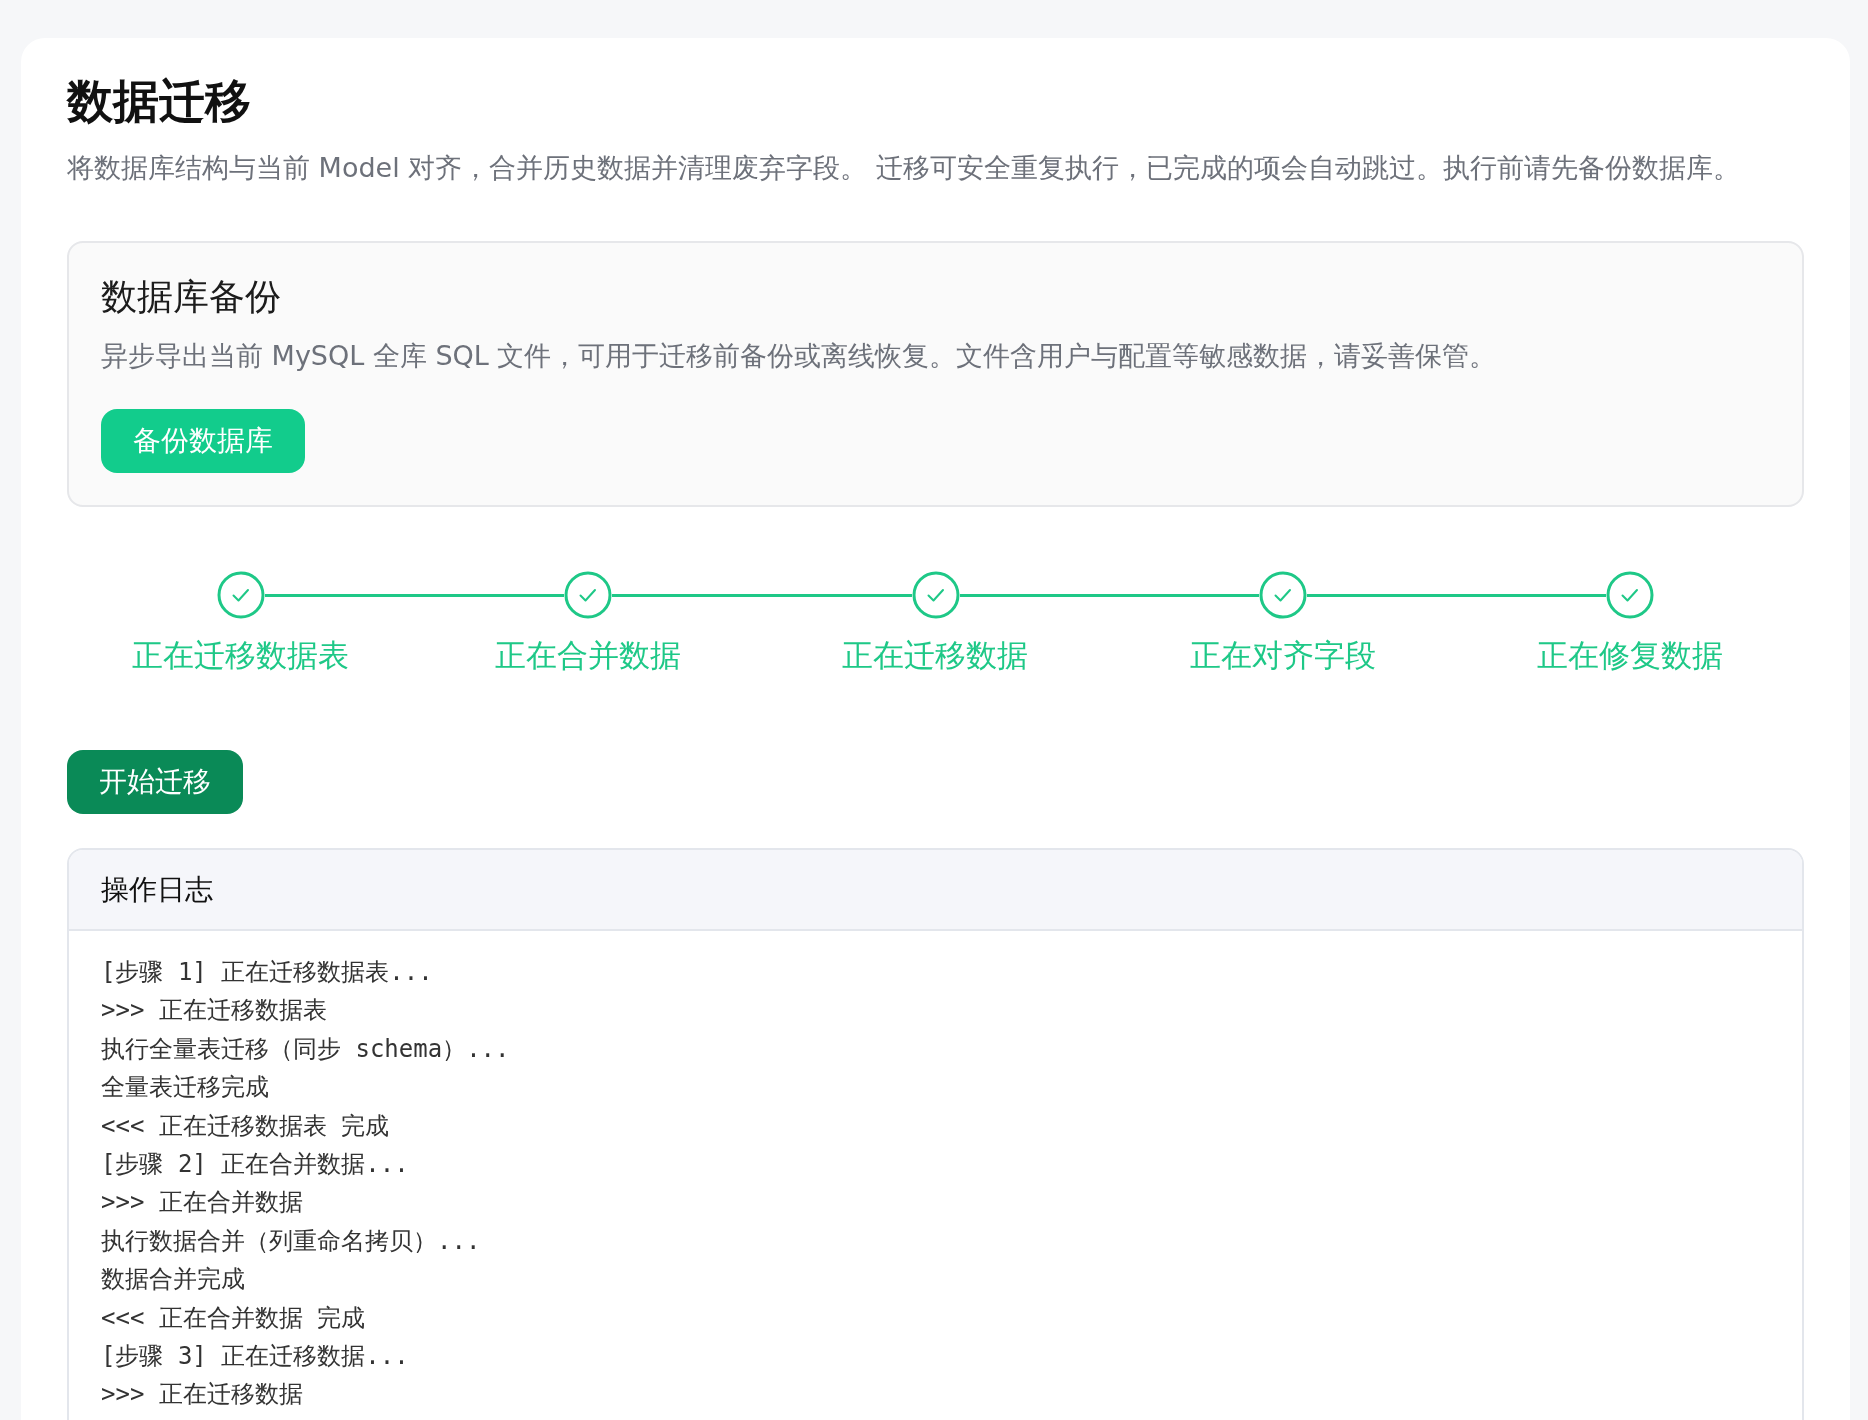 The image size is (1868, 1420). I want to click on log-line: >>> 正在迁移数据, so click(202, 1395).